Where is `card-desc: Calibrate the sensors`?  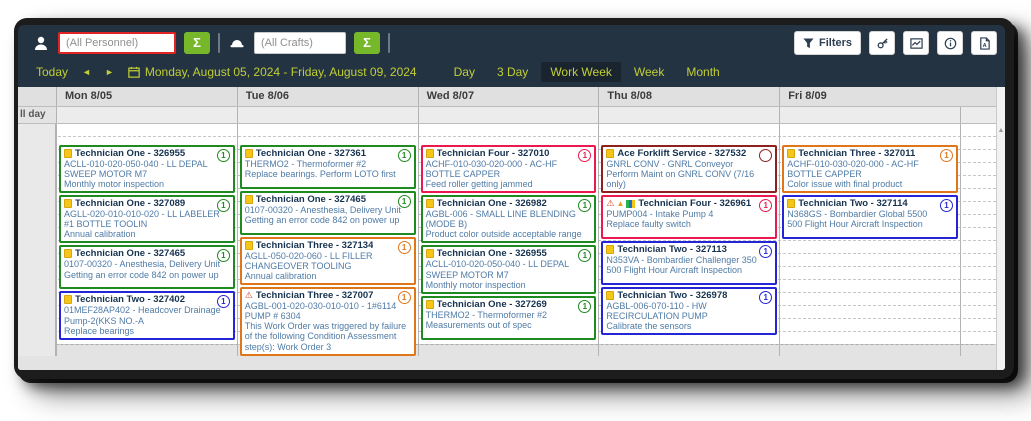
card-desc: Calibrate the sensors is located at coordinates (649, 326).